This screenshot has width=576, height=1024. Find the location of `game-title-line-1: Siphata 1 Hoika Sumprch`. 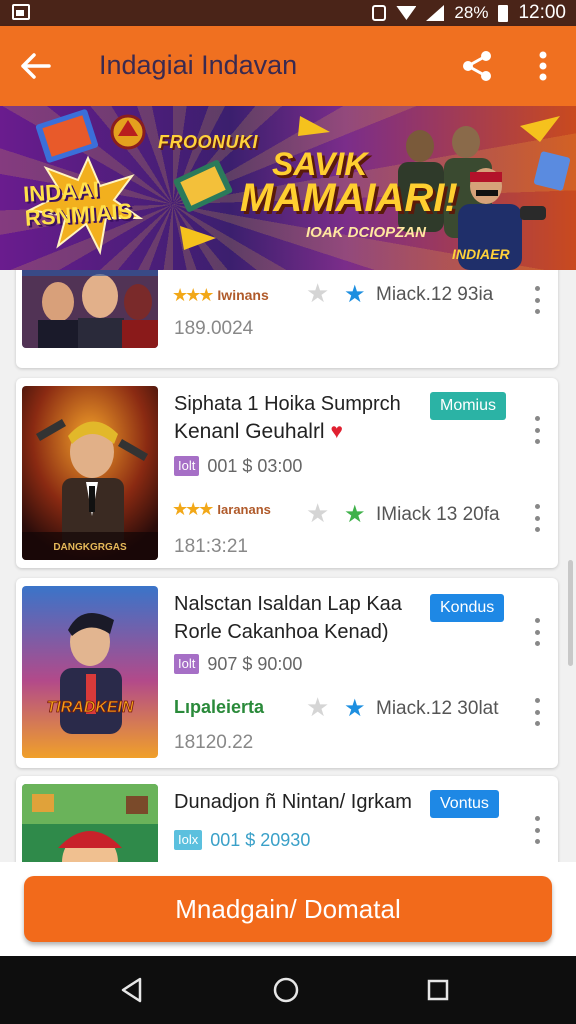

game-title-line-1: Siphata 1 Hoika Sumprch is located at coordinates (287, 404).